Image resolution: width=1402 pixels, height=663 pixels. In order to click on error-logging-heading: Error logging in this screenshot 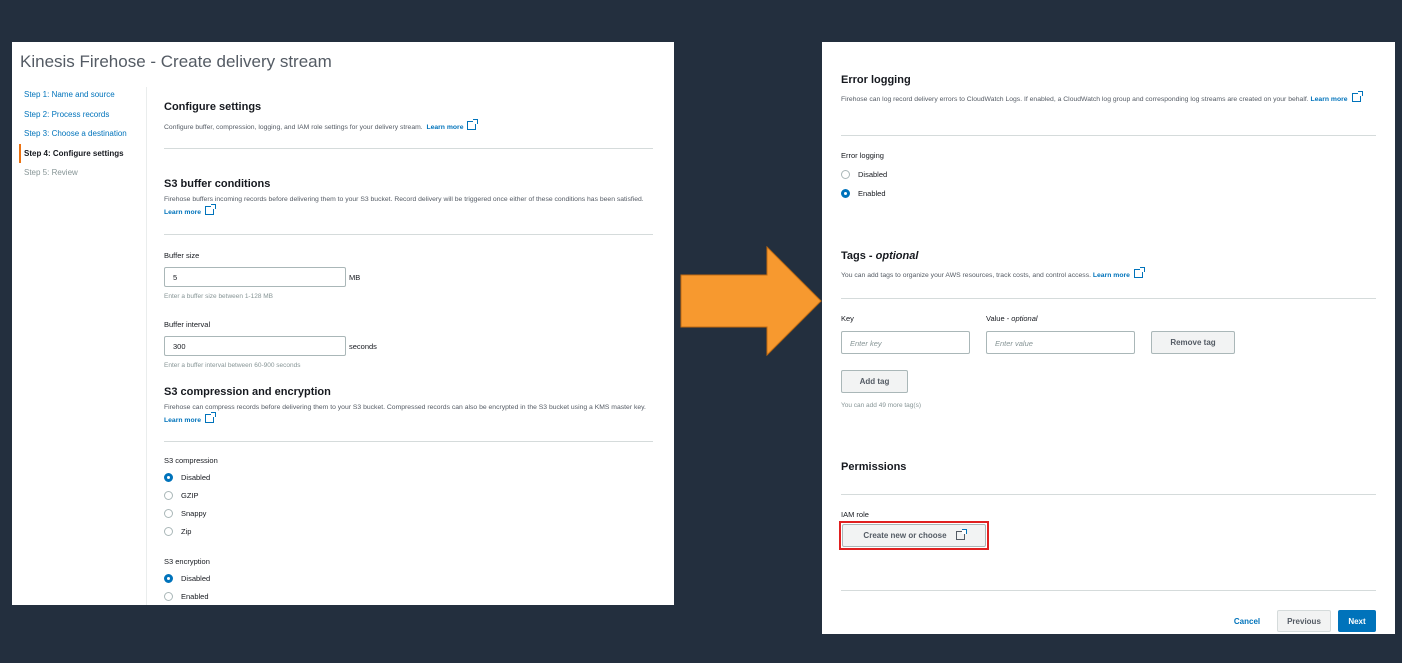, I will do `click(876, 80)`.